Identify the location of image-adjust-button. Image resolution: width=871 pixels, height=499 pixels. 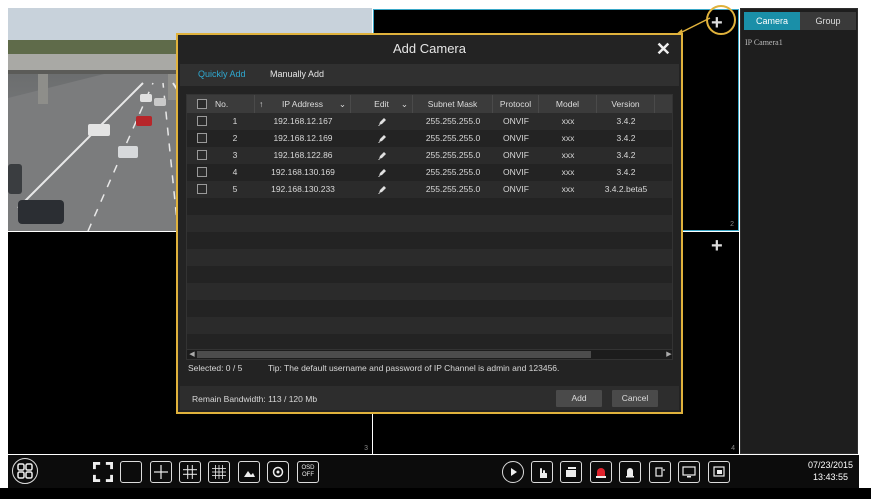
(249, 472).